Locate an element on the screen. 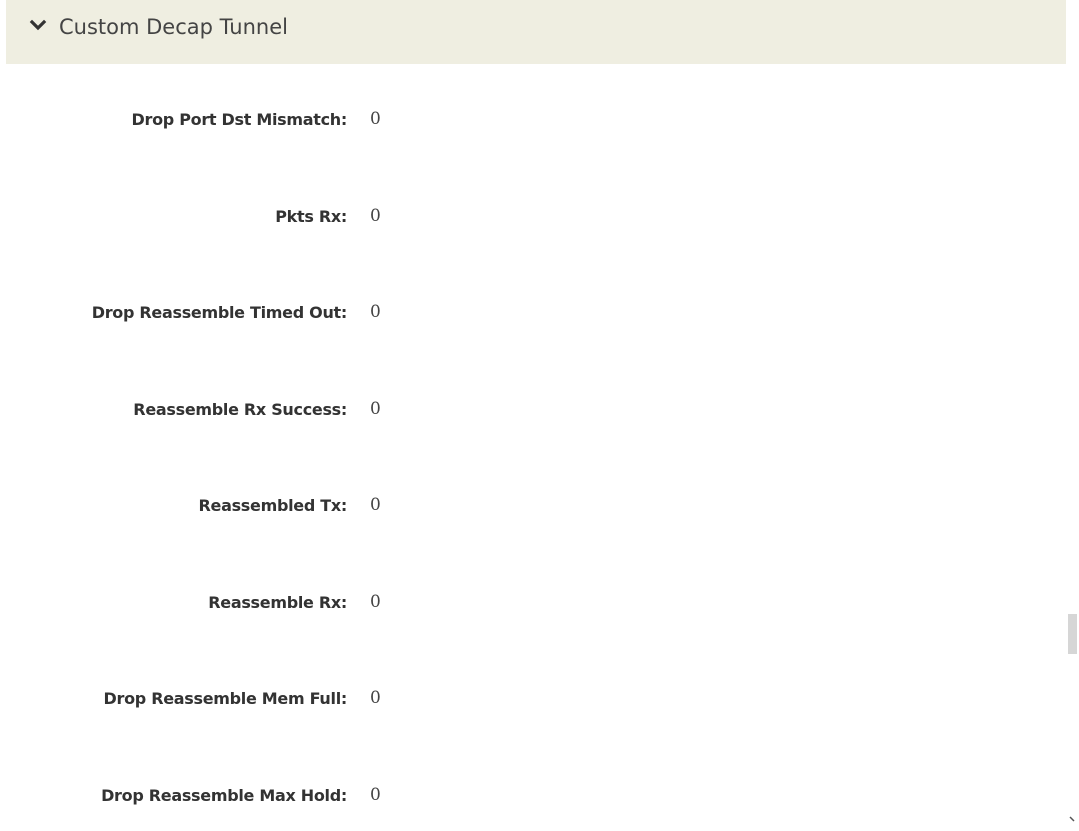  scrollbar-thumb is located at coordinates (1072, 634).